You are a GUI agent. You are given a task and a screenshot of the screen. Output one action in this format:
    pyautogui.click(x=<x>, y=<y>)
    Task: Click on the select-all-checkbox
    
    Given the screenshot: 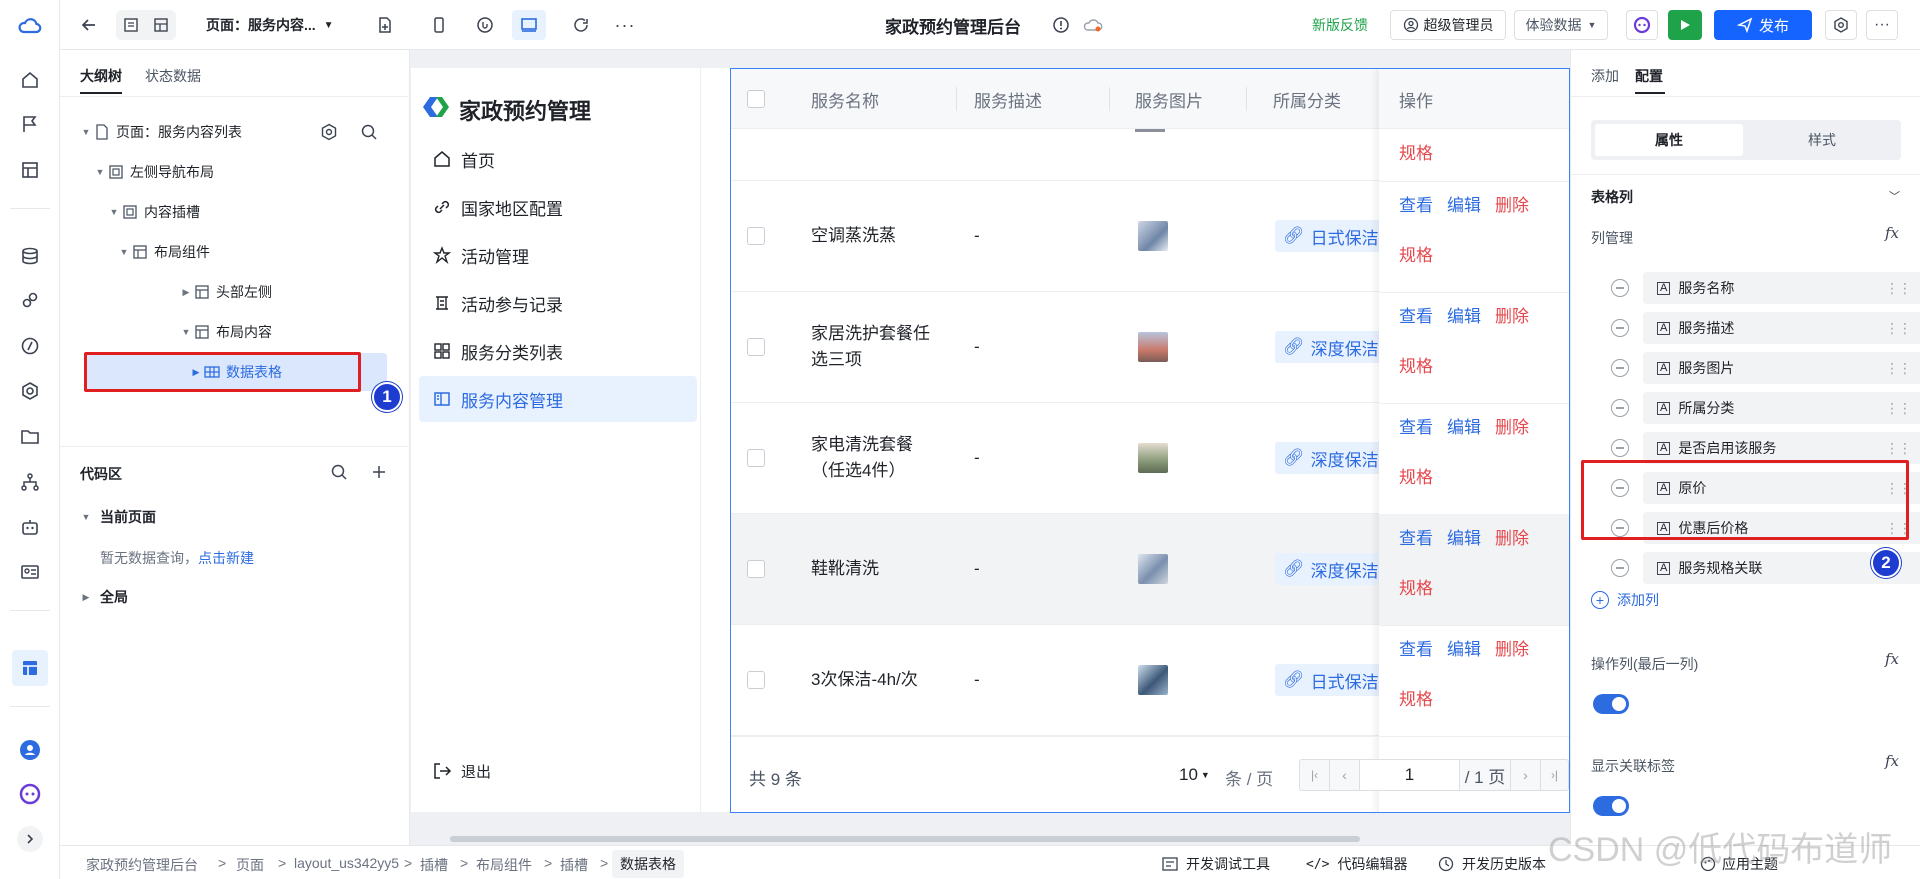 What is the action you would take?
    pyautogui.click(x=756, y=99)
    